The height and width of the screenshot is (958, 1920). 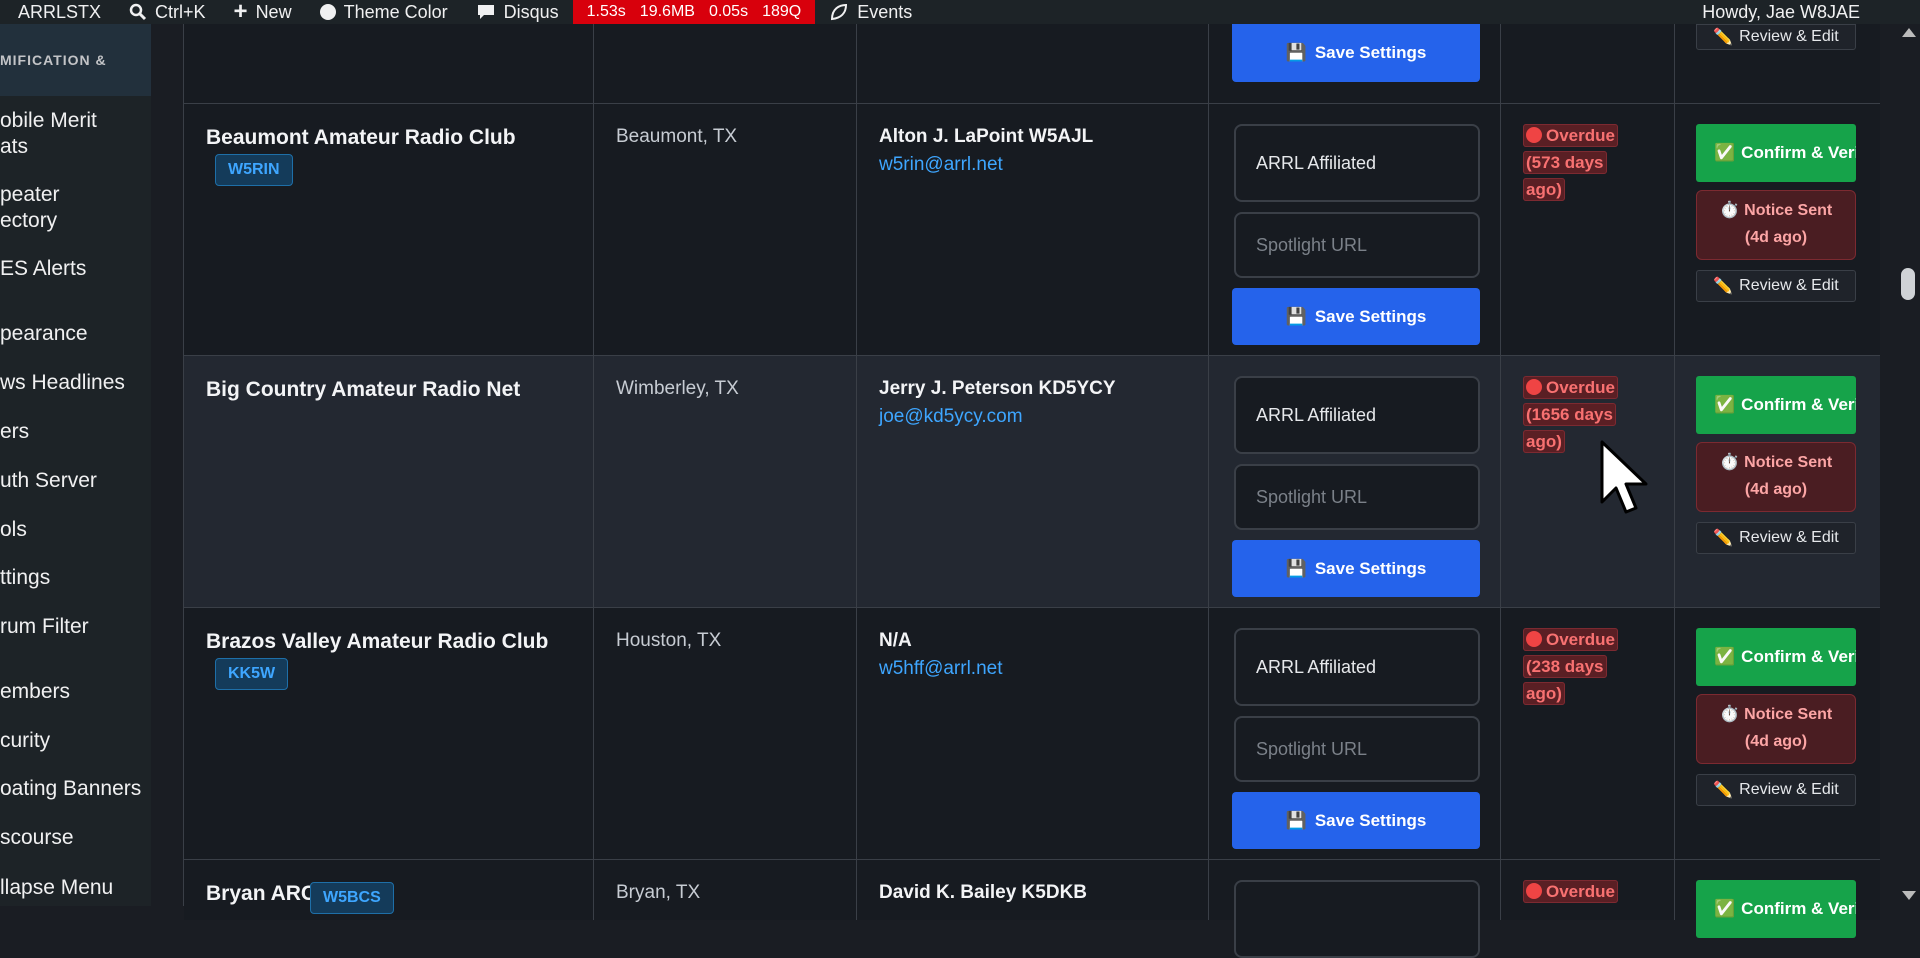 I want to click on sidebar-item-label: ectory, so click(x=29, y=220).